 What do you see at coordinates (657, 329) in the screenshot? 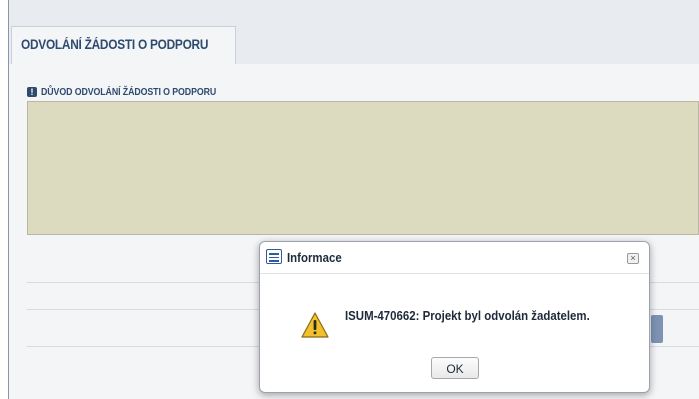
I see `action-button` at bounding box center [657, 329].